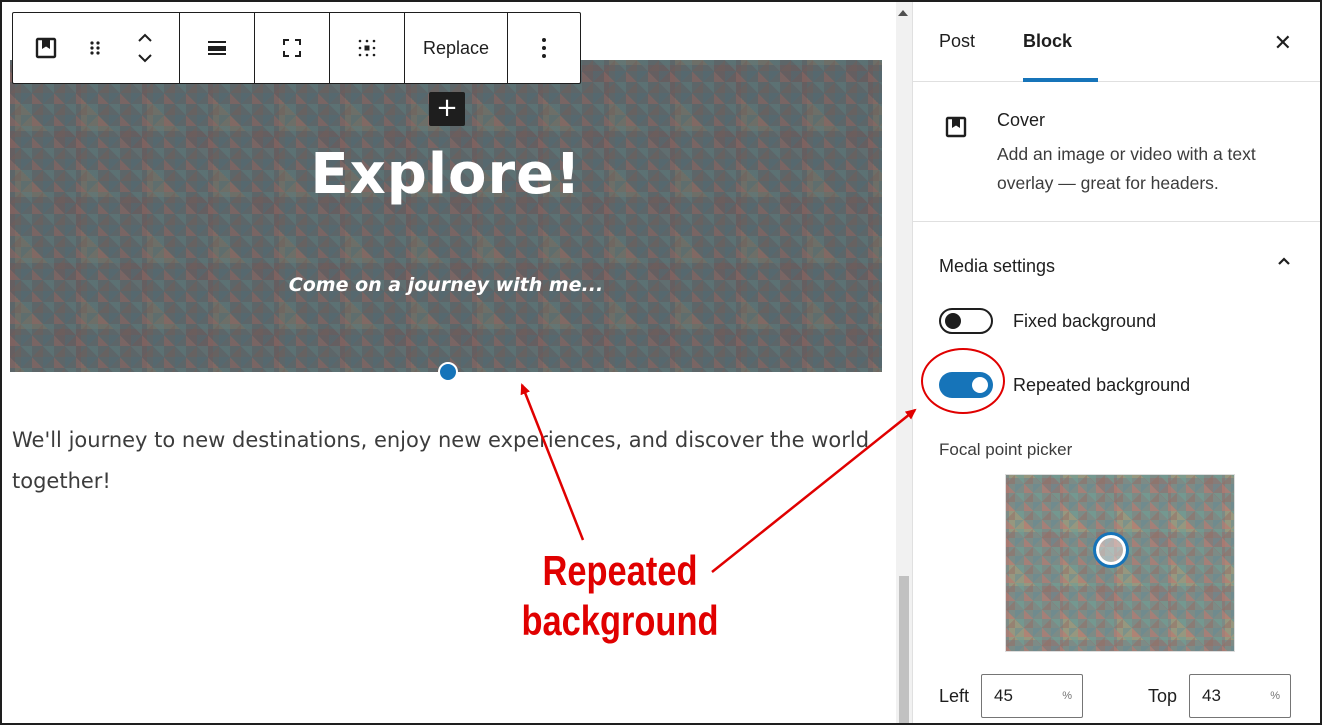 This screenshot has width=1322, height=725. What do you see at coordinates (1111, 550) in the screenshot?
I see `focal-point-handle` at bounding box center [1111, 550].